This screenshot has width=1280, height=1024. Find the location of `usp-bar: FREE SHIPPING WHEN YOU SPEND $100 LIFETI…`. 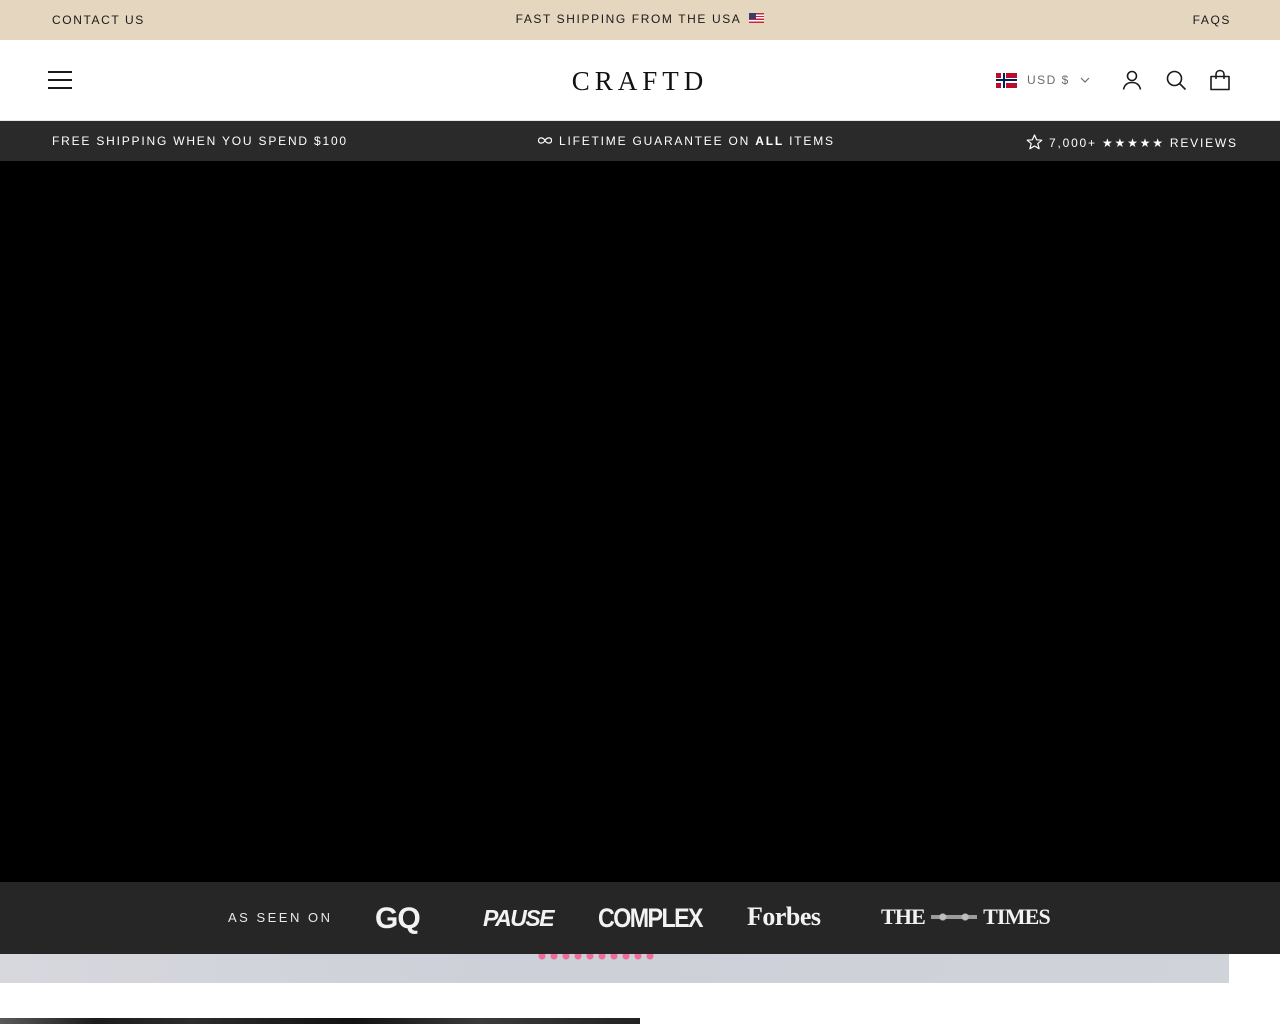

usp-bar: FREE SHIPPING WHEN YOU SPEND $100 LIFETI… is located at coordinates (640, 141).